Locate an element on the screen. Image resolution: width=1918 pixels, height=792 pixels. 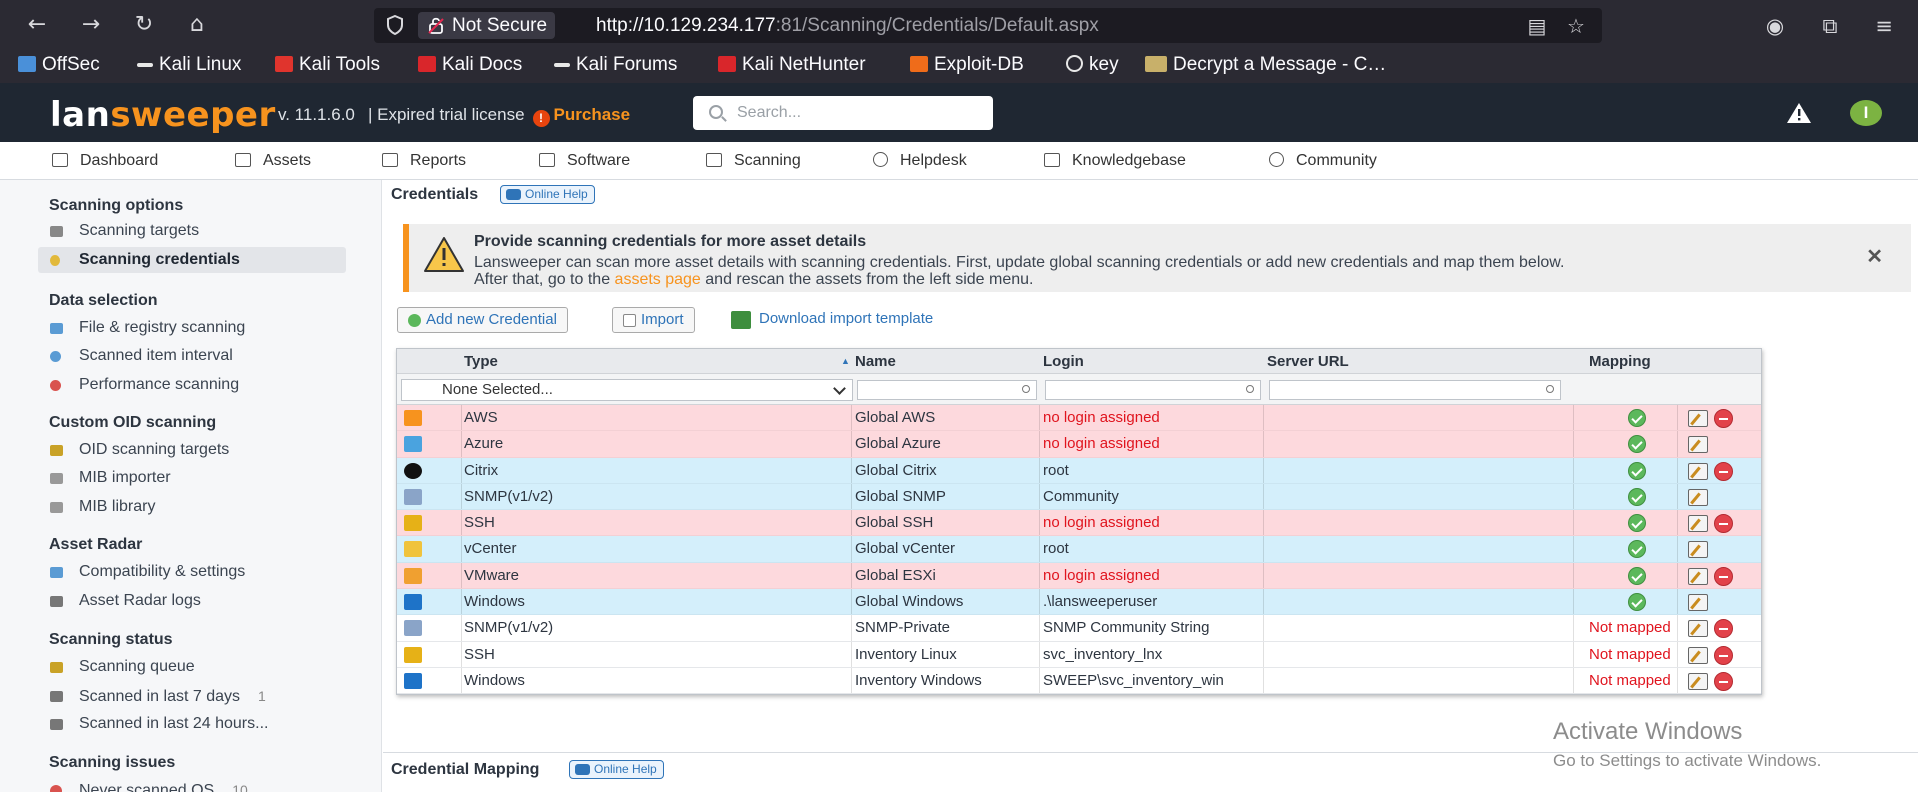
import-button: Import is located at coordinates (653, 320).